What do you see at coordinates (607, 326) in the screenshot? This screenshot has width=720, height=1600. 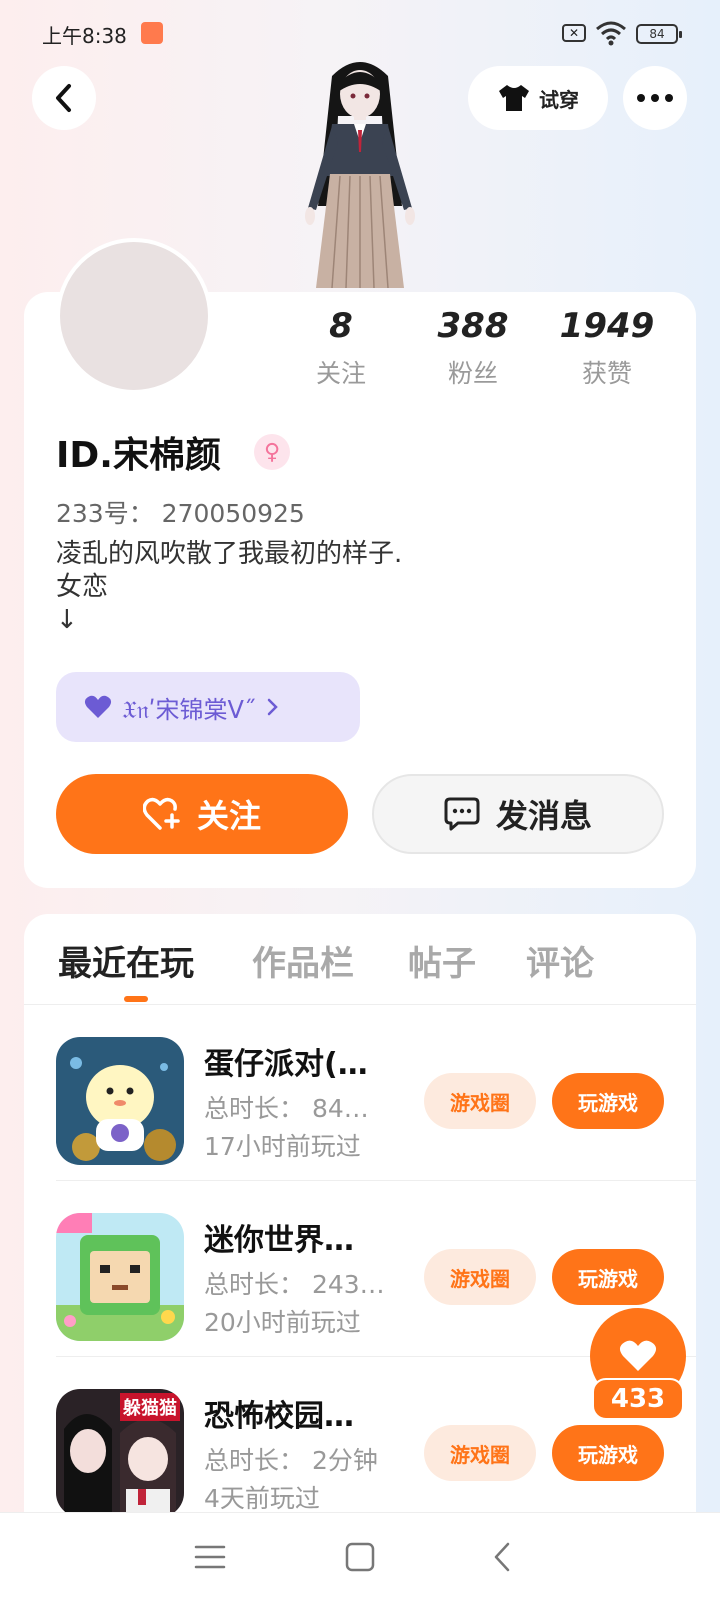 I see `stat-likes-value: 1949` at bounding box center [607, 326].